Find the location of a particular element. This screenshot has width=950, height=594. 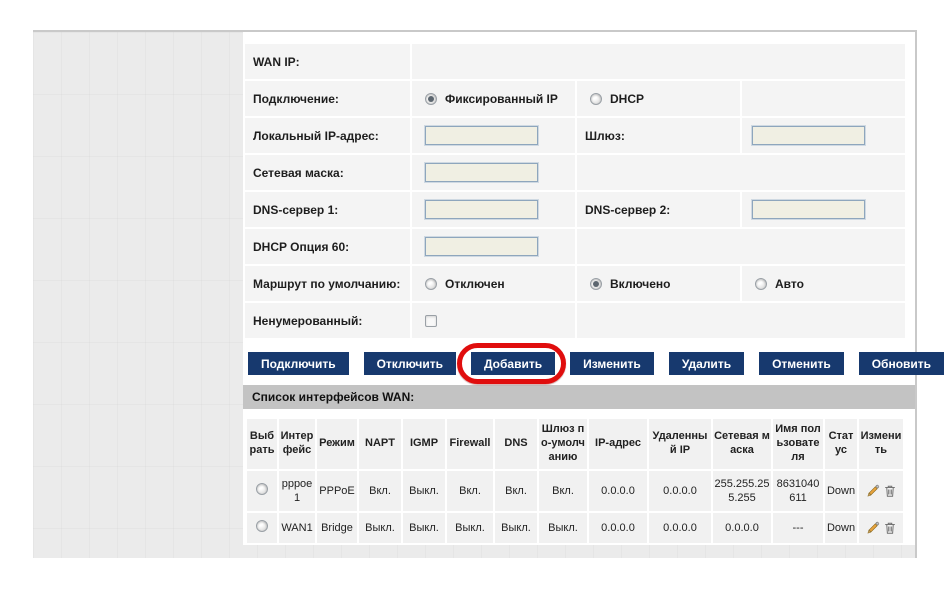

dns1-input-cell is located at coordinates (493, 209).